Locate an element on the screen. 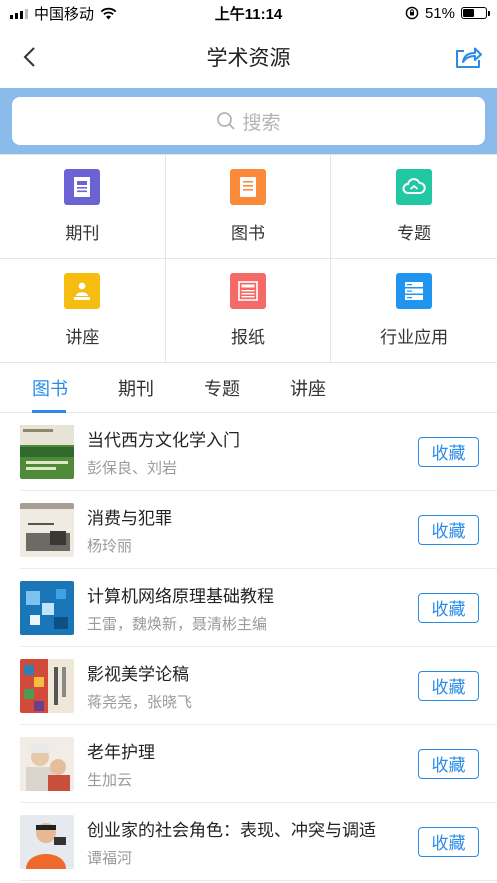 This screenshot has width=497, height=883. book-author: 谭福河 is located at coordinates (110, 858).